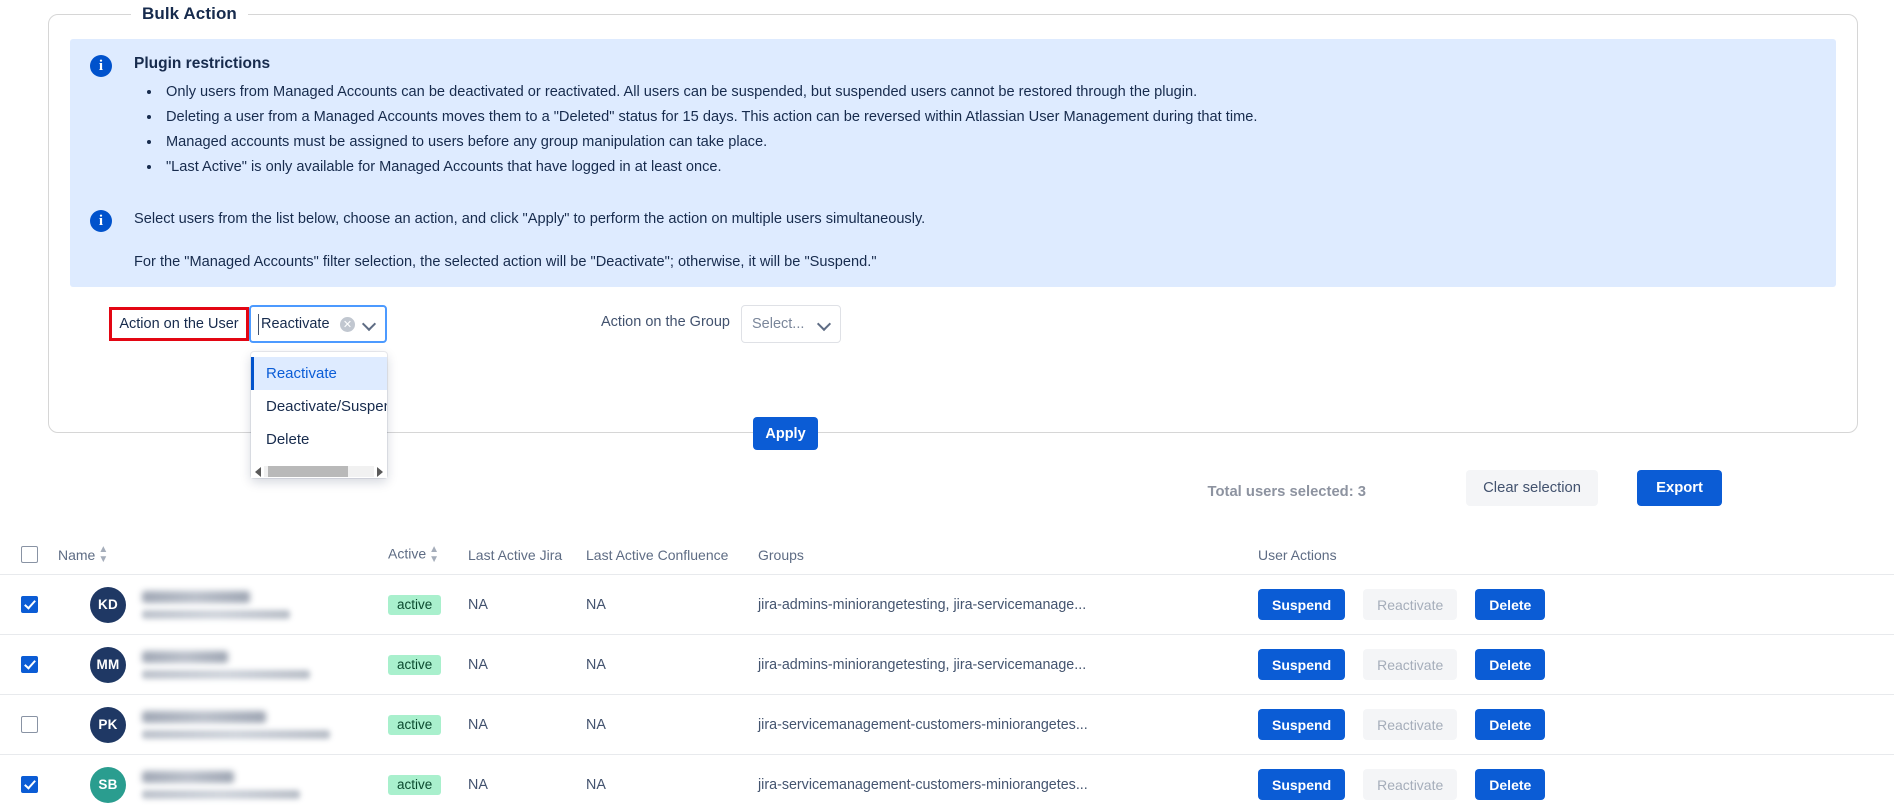 The width and height of the screenshot is (1894, 805). I want to click on dropdown-horizontal-scrollbar, so click(319, 470).